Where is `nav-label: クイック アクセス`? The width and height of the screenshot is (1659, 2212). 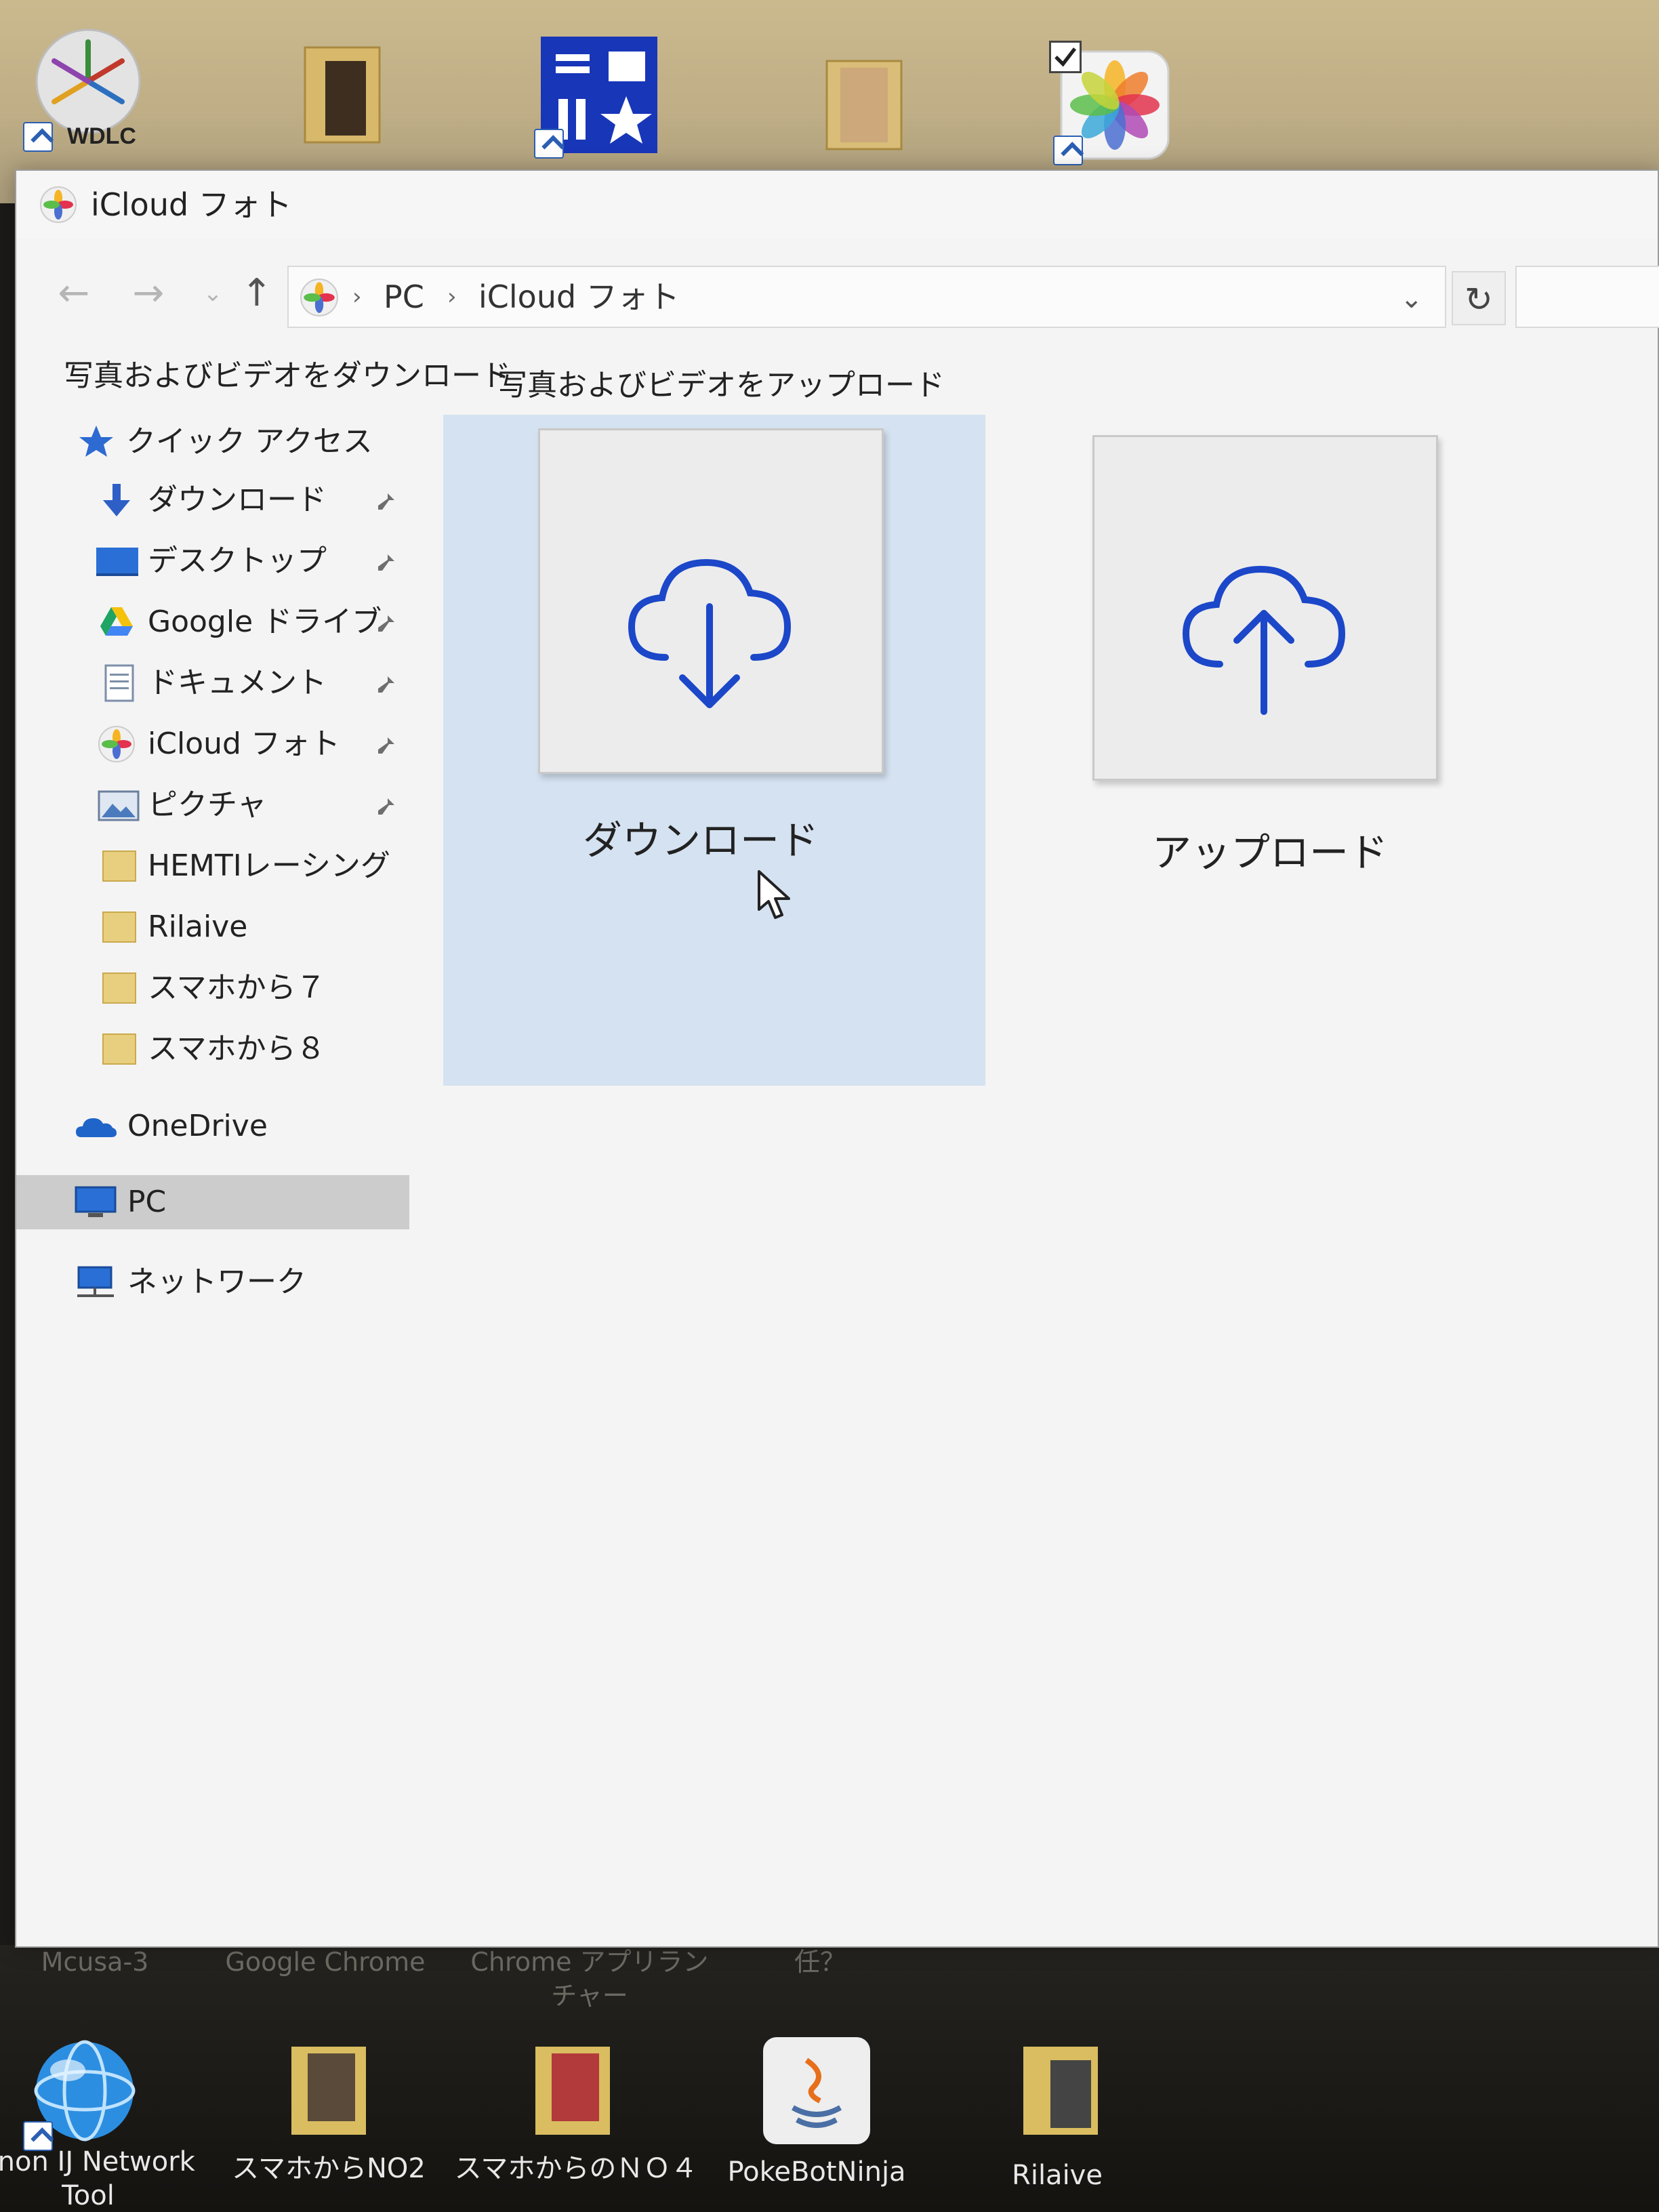 nav-label: クイック アクセス is located at coordinates (249, 442).